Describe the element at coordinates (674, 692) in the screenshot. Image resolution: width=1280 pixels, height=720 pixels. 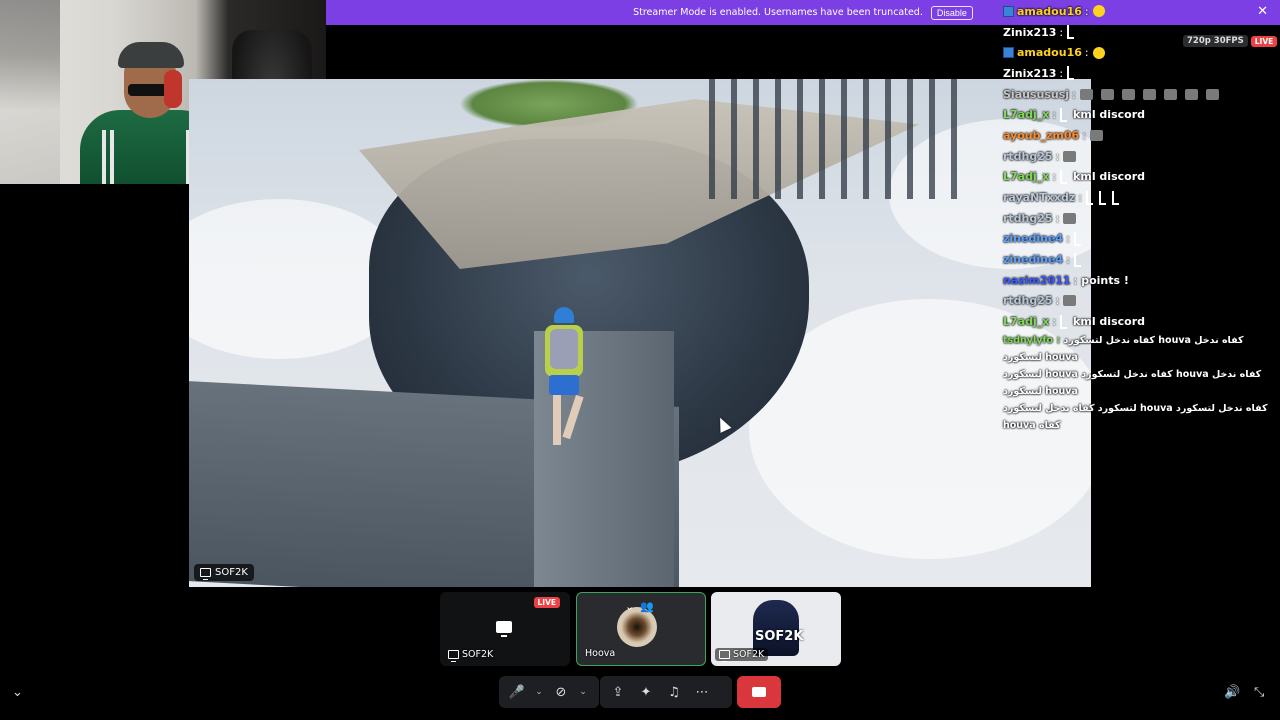
I see `soundboard-icon: ♫` at that location.